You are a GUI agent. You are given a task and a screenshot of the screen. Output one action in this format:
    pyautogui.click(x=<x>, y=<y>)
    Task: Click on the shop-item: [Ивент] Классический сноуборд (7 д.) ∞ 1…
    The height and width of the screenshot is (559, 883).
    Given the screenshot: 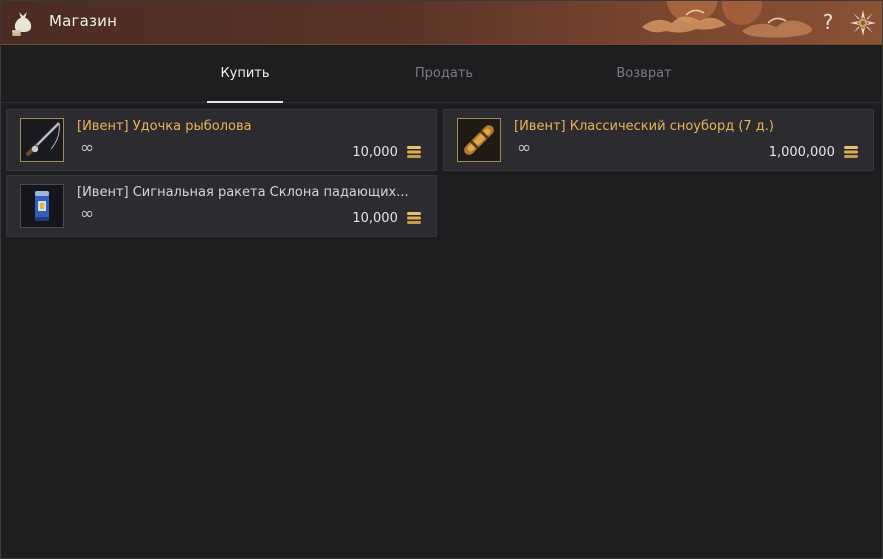 What is the action you would take?
    pyautogui.click(x=658, y=140)
    